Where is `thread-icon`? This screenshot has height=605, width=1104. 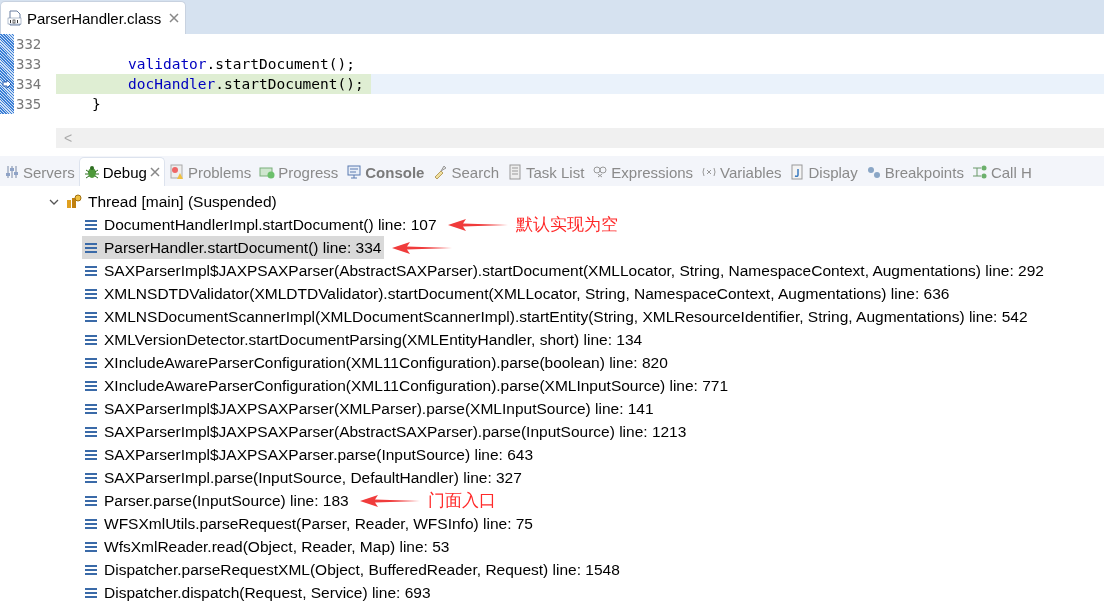
thread-icon is located at coordinates (74, 201).